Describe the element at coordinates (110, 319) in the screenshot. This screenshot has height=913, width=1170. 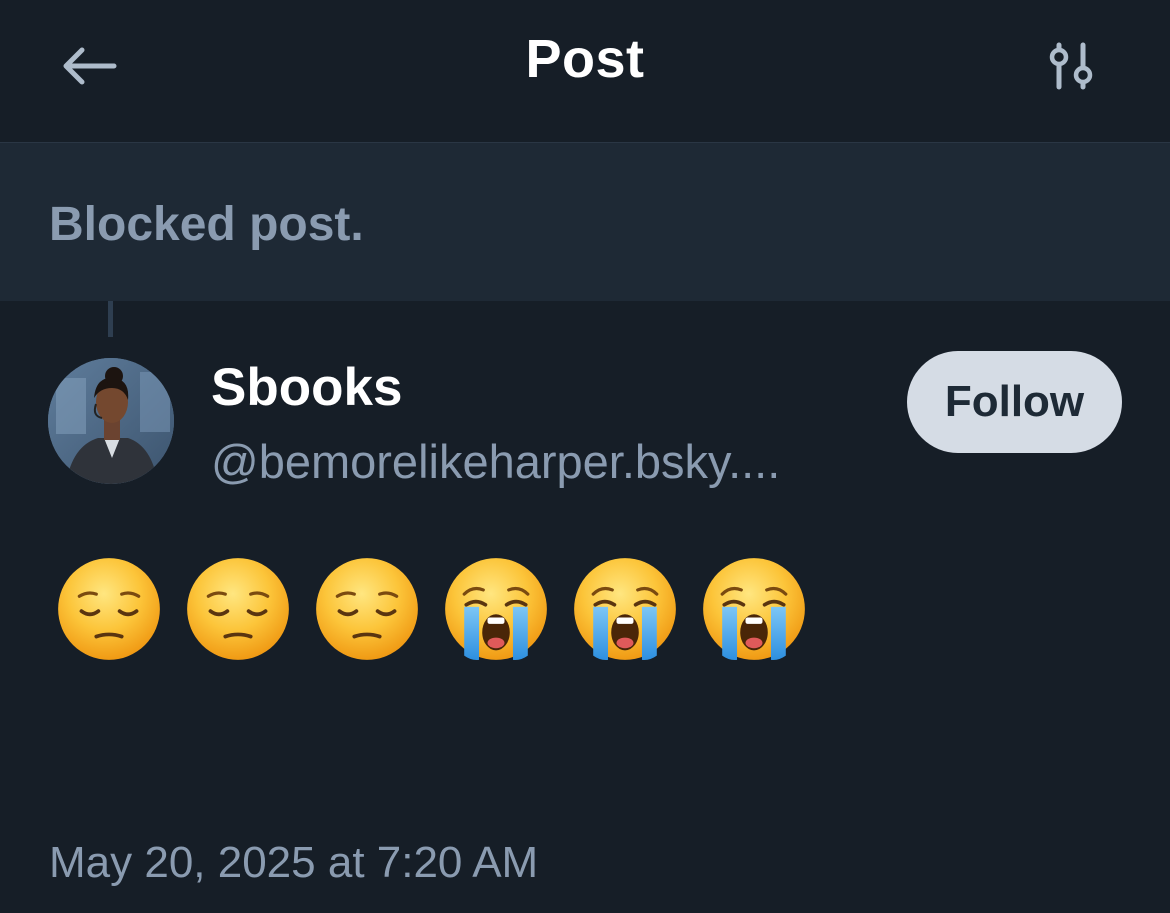
I see `thread-connector-line` at that location.